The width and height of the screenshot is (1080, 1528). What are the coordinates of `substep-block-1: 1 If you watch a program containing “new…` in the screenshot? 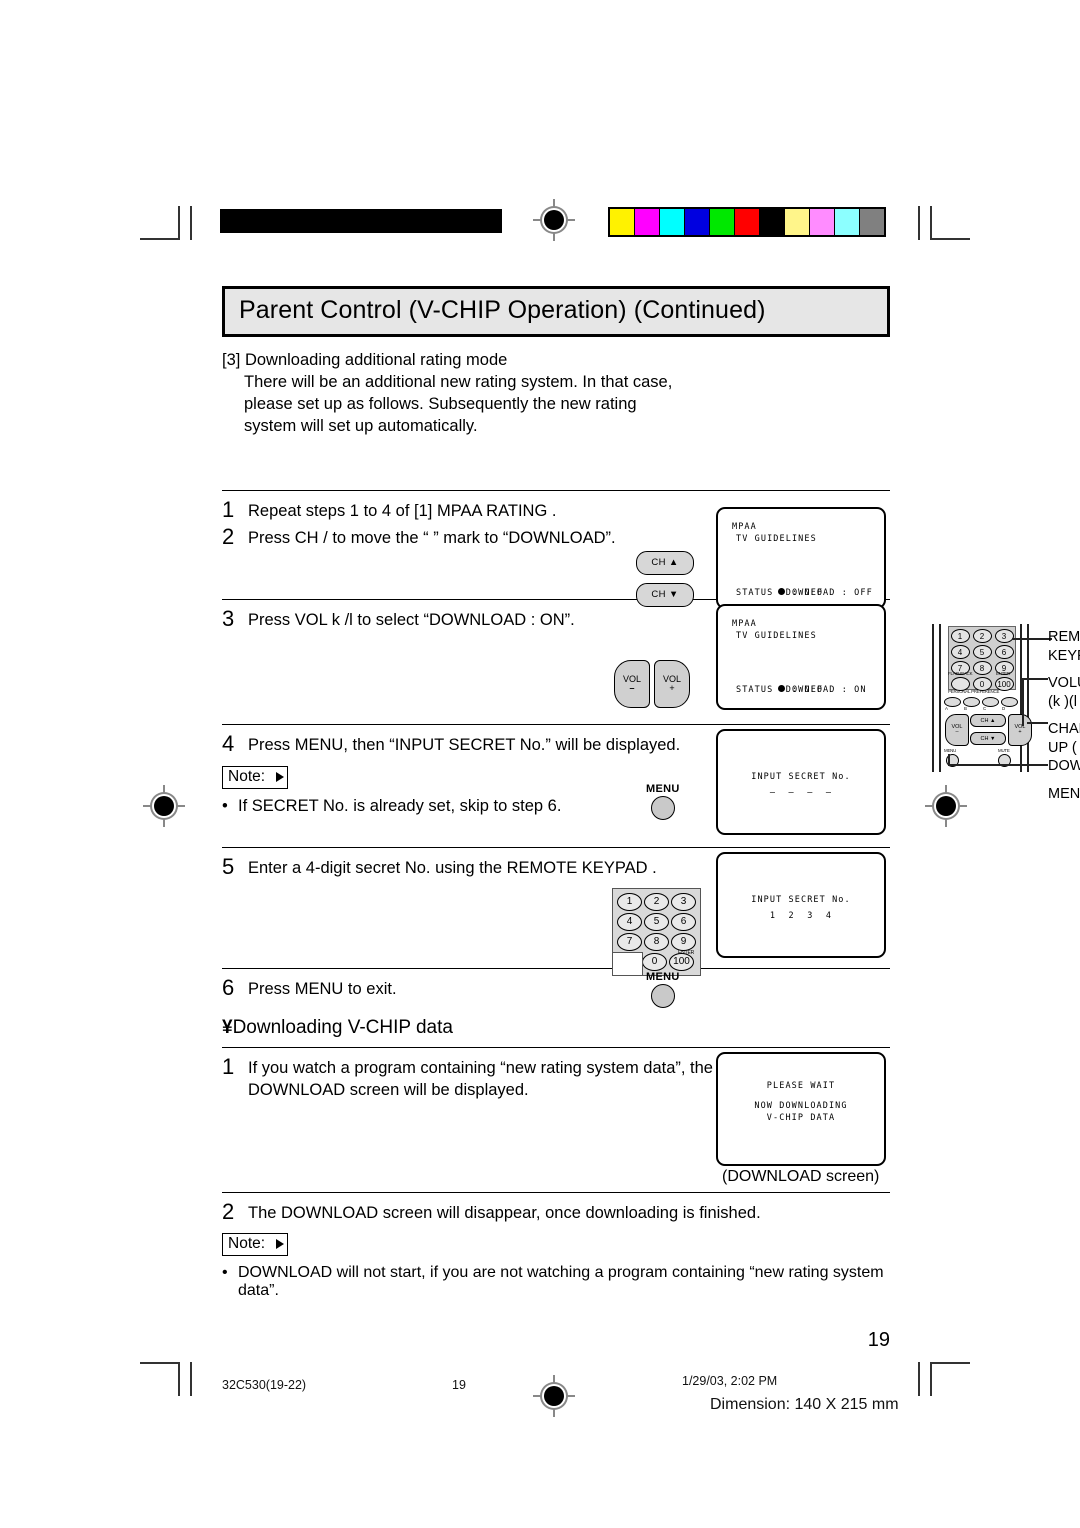 It's located at (556, 1120).